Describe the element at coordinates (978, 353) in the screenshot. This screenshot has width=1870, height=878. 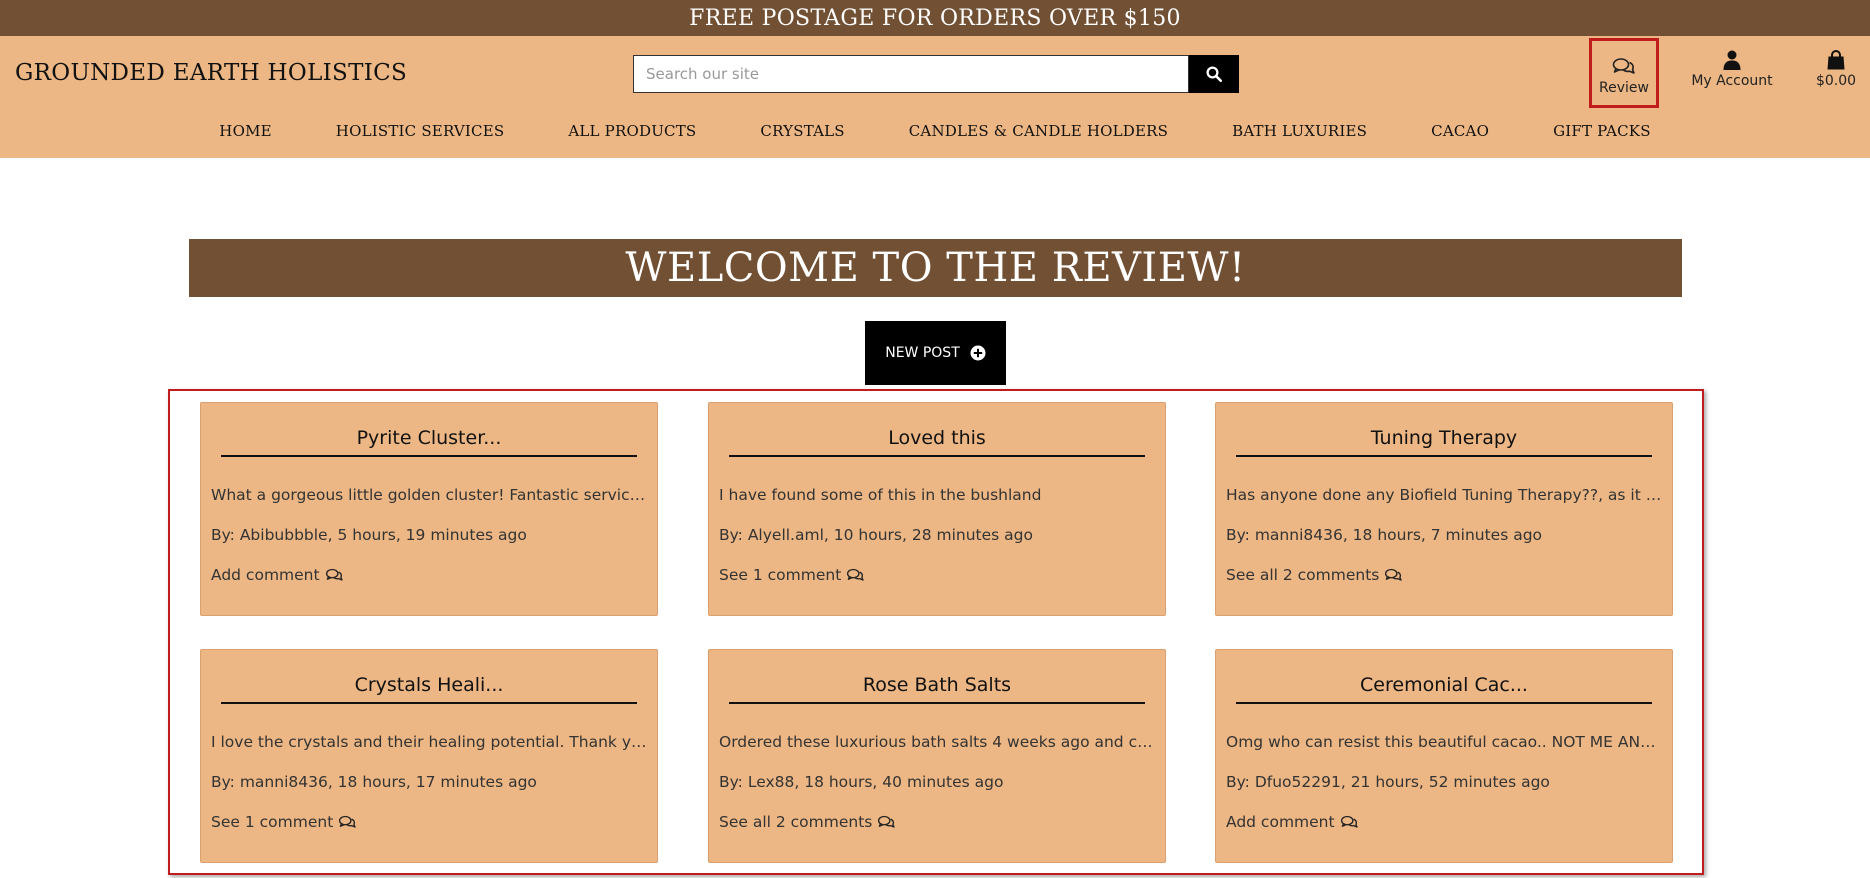
I see `plus-circle-icon` at that location.